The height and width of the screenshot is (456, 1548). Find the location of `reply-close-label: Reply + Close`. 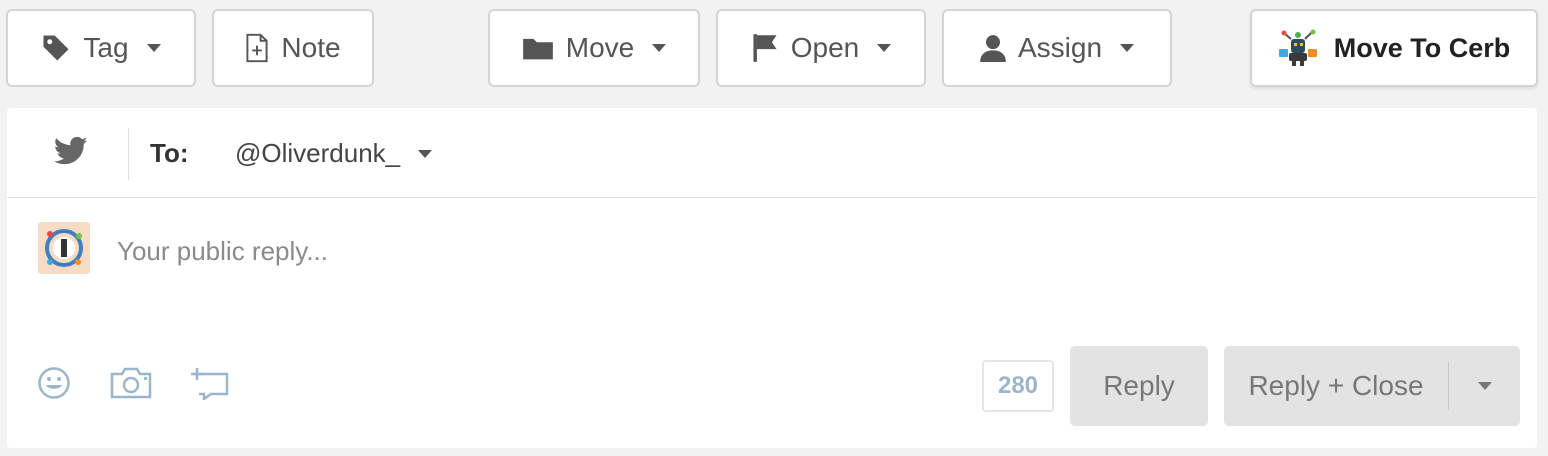

reply-close-label: Reply + Close is located at coordinates (1336, 385).